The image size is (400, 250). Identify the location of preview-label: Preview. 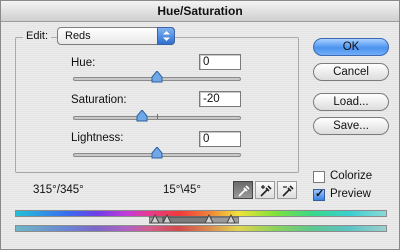
(350, 194).